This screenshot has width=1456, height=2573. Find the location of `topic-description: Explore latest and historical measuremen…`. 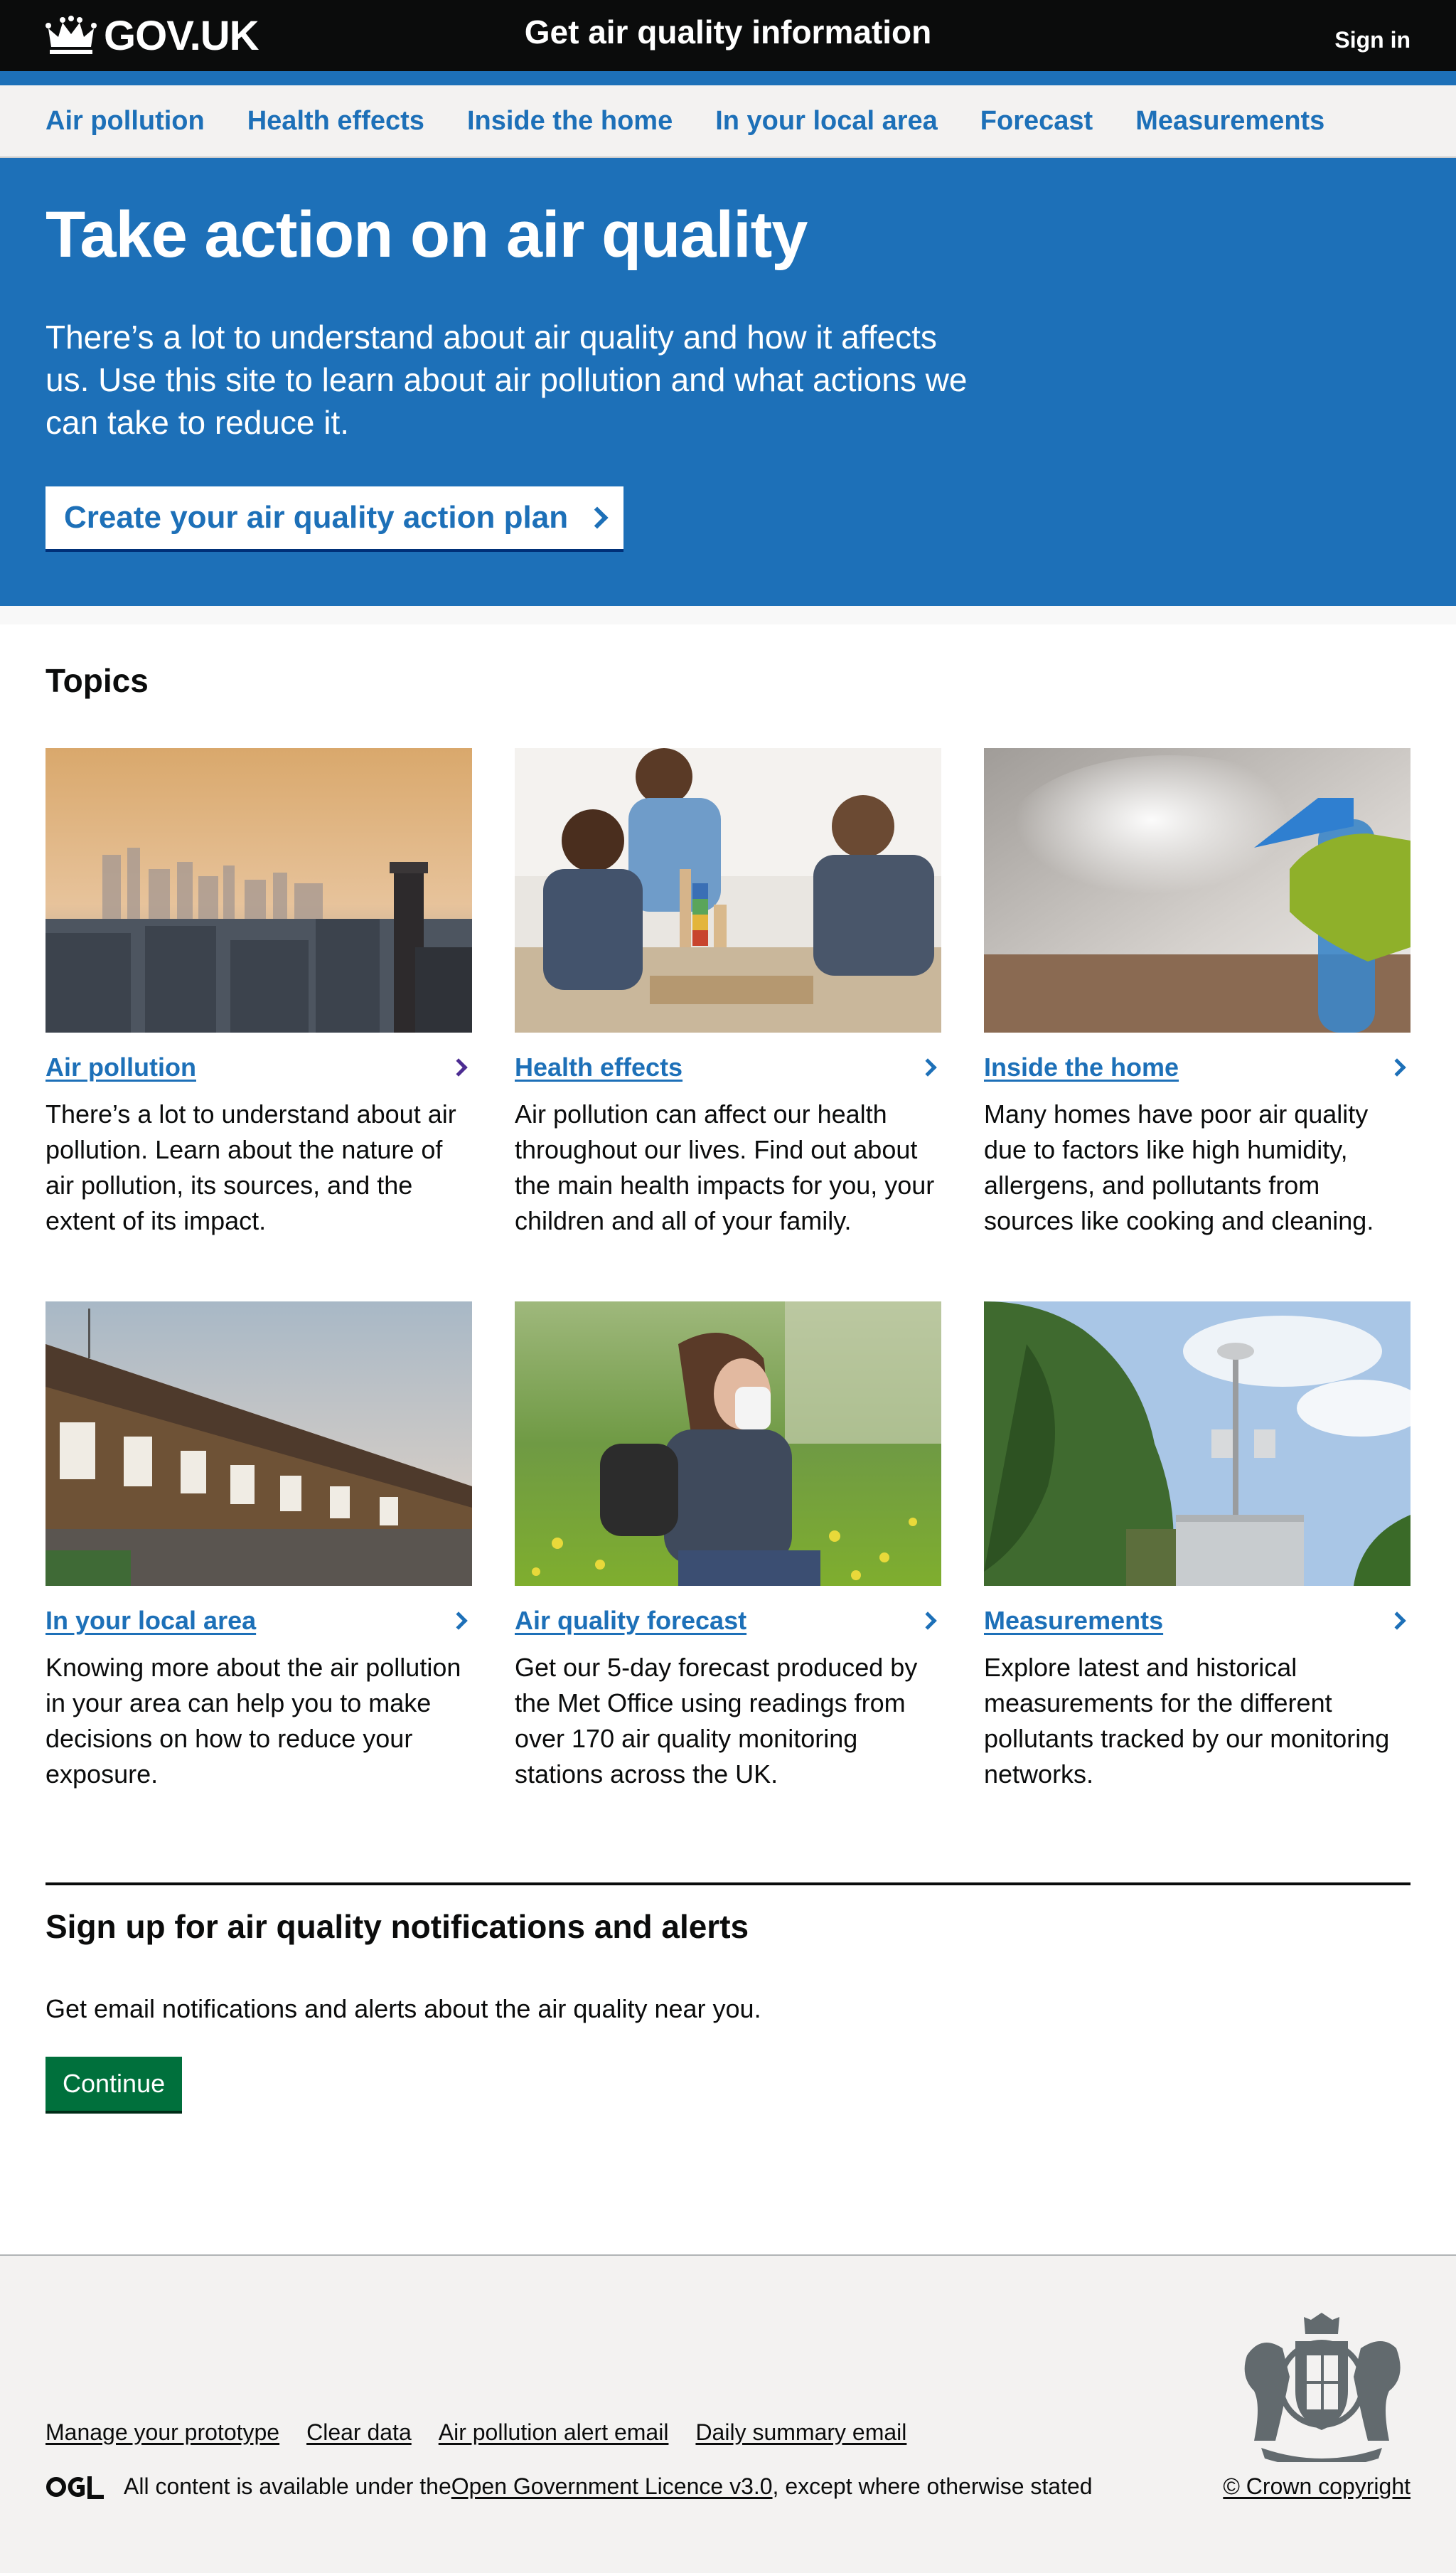

topic-description: Explore latest and historical measuremen… is located at coordinates (1187, 1721).